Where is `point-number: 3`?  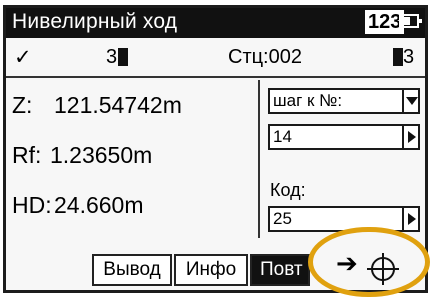 point-number: 3 is located at coordinates (117, 57).